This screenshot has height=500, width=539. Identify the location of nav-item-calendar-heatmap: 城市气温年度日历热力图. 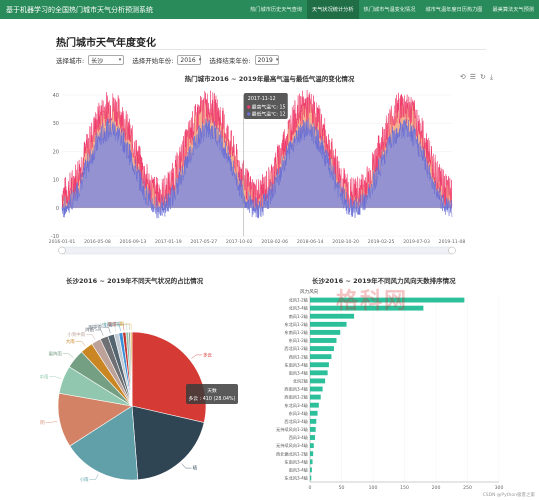
(453, 9).